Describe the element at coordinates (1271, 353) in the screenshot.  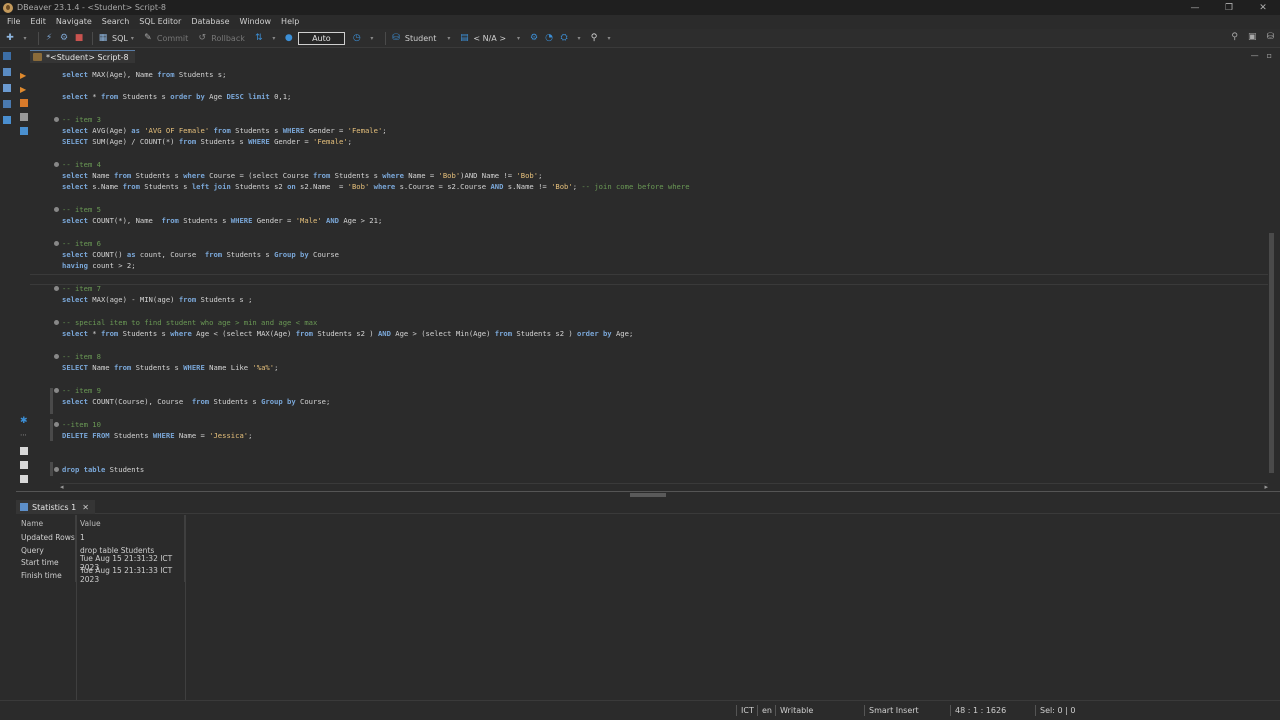
I see `editor-vertical-scroll-thumb` at that location.